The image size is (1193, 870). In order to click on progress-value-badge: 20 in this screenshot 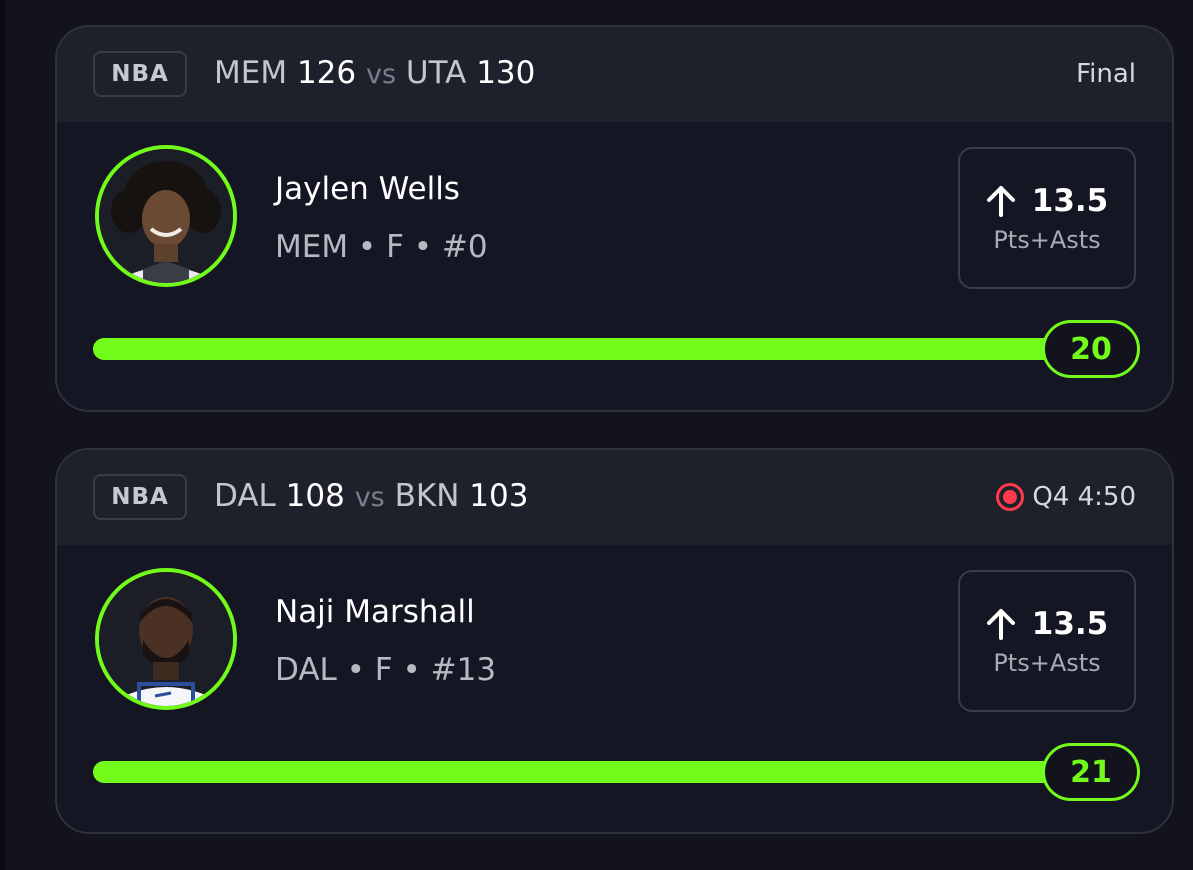, I will do `click(1091, 349)`.